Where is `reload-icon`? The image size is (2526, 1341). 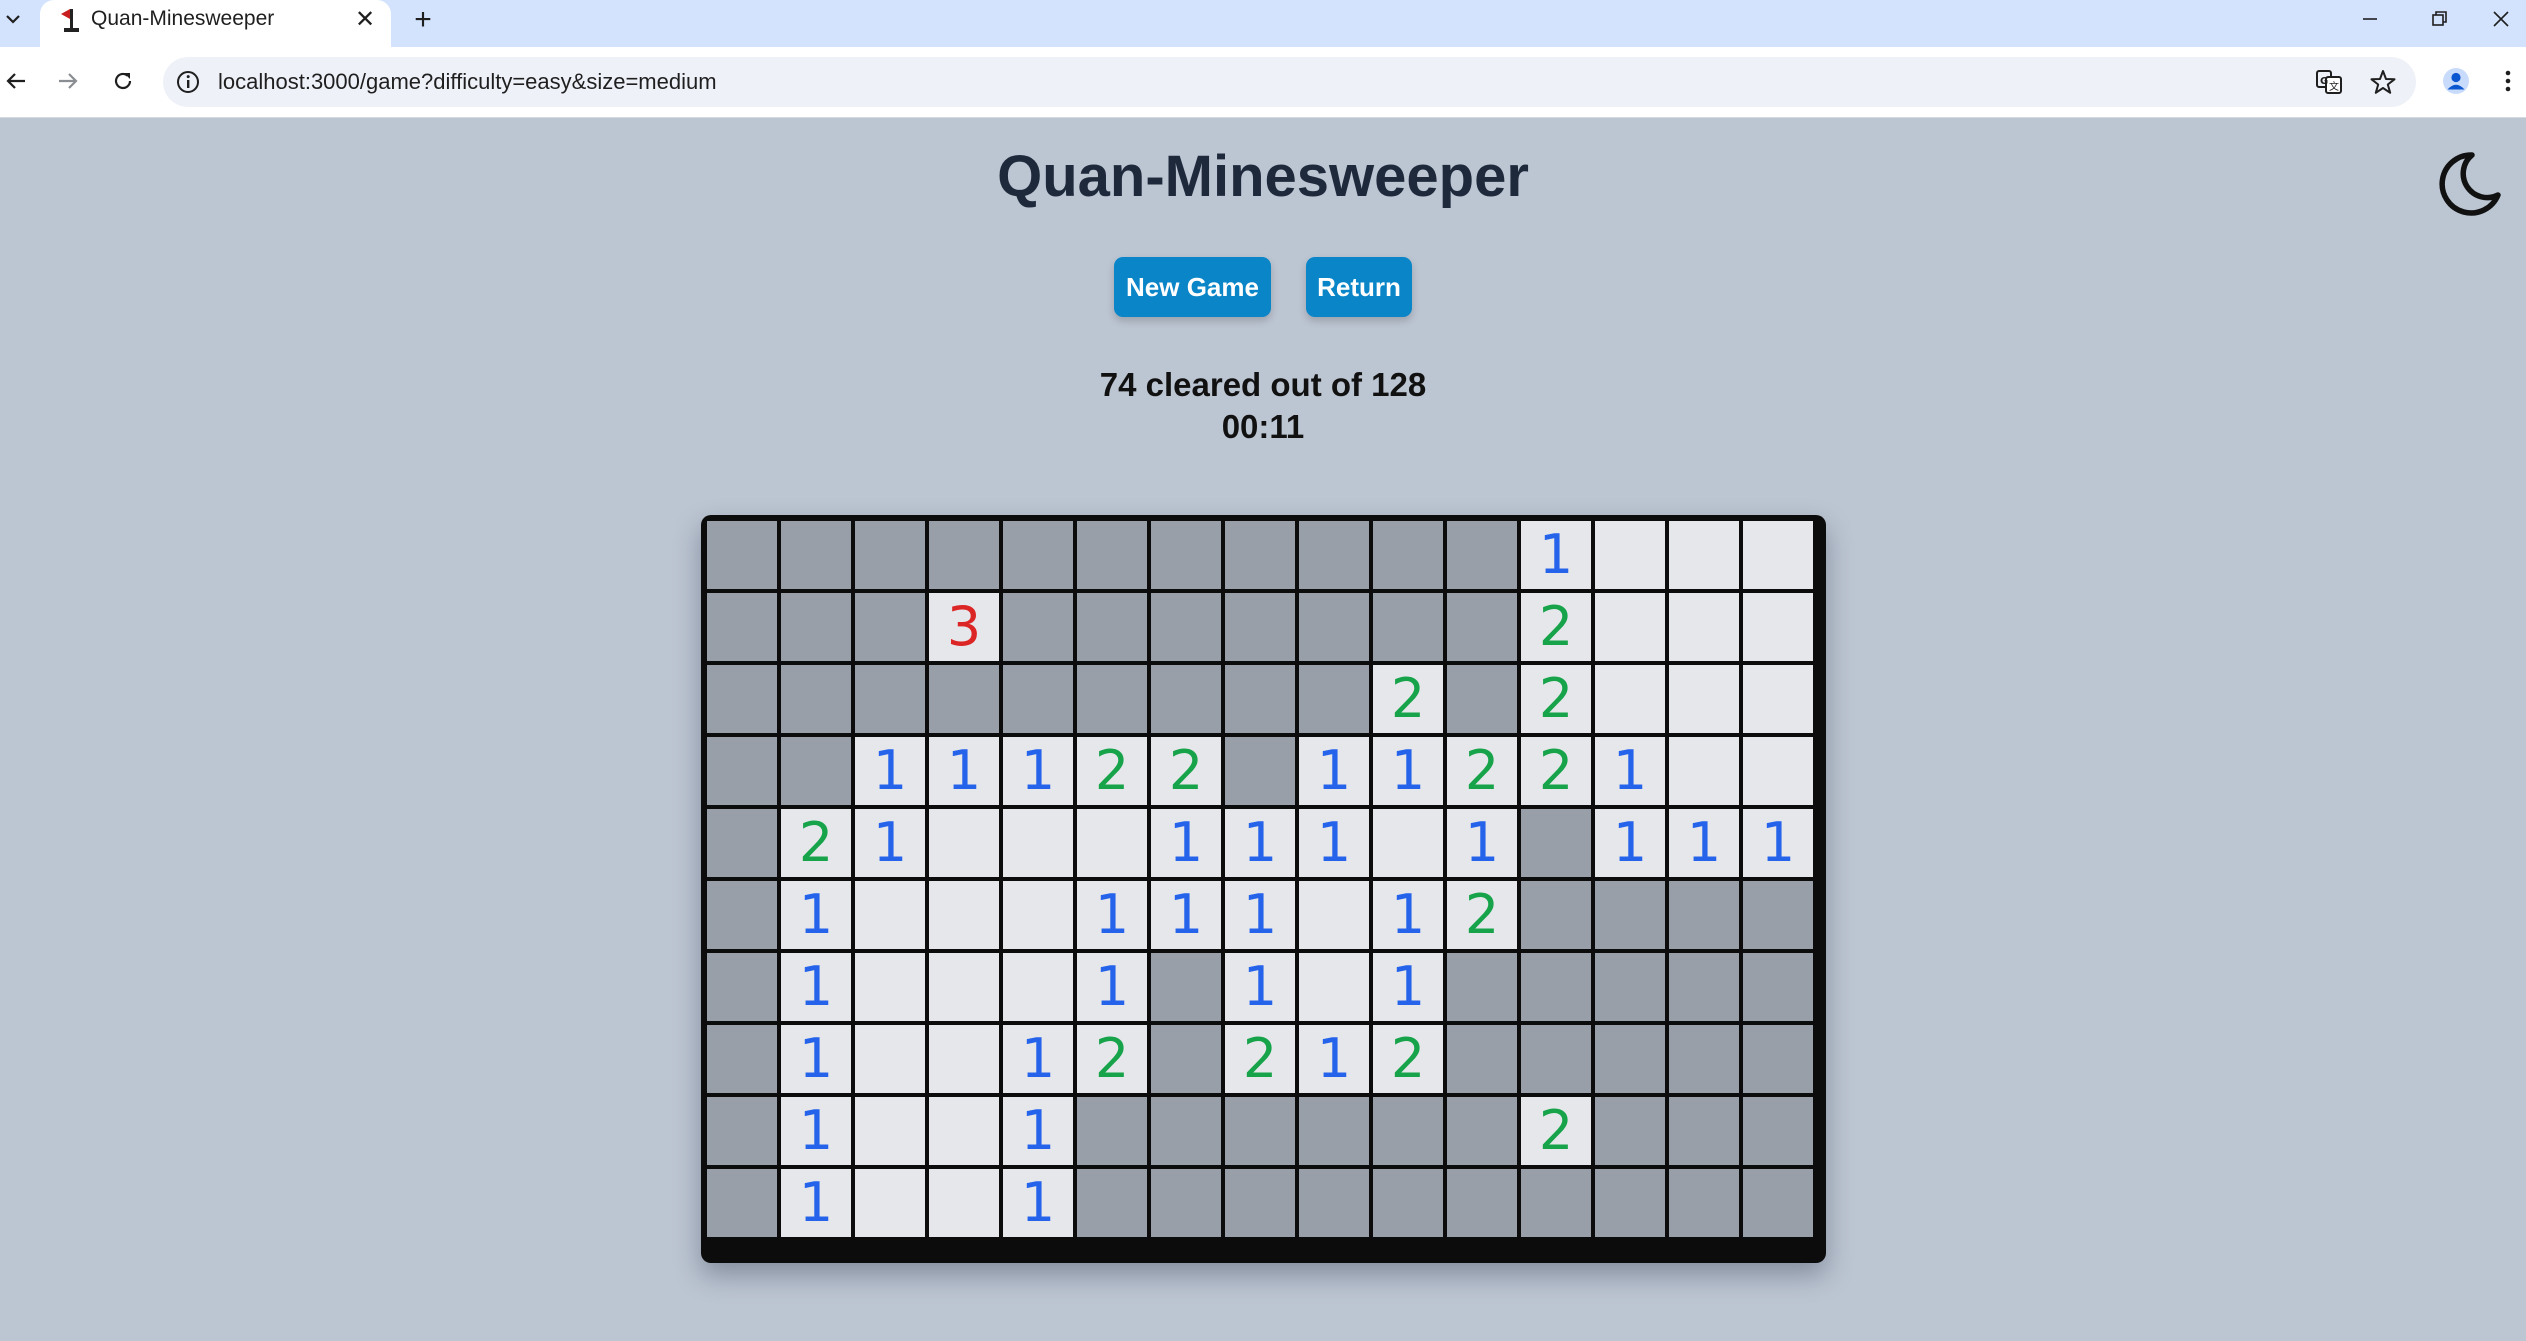
reload-icon is located at coordinates (123, 81).